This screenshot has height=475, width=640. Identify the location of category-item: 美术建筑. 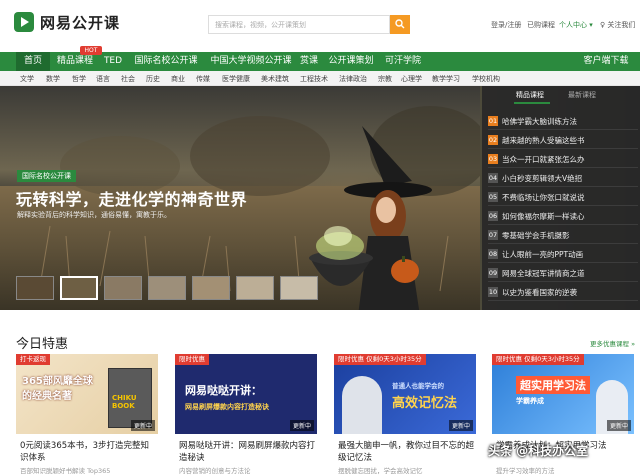
(275, 79).